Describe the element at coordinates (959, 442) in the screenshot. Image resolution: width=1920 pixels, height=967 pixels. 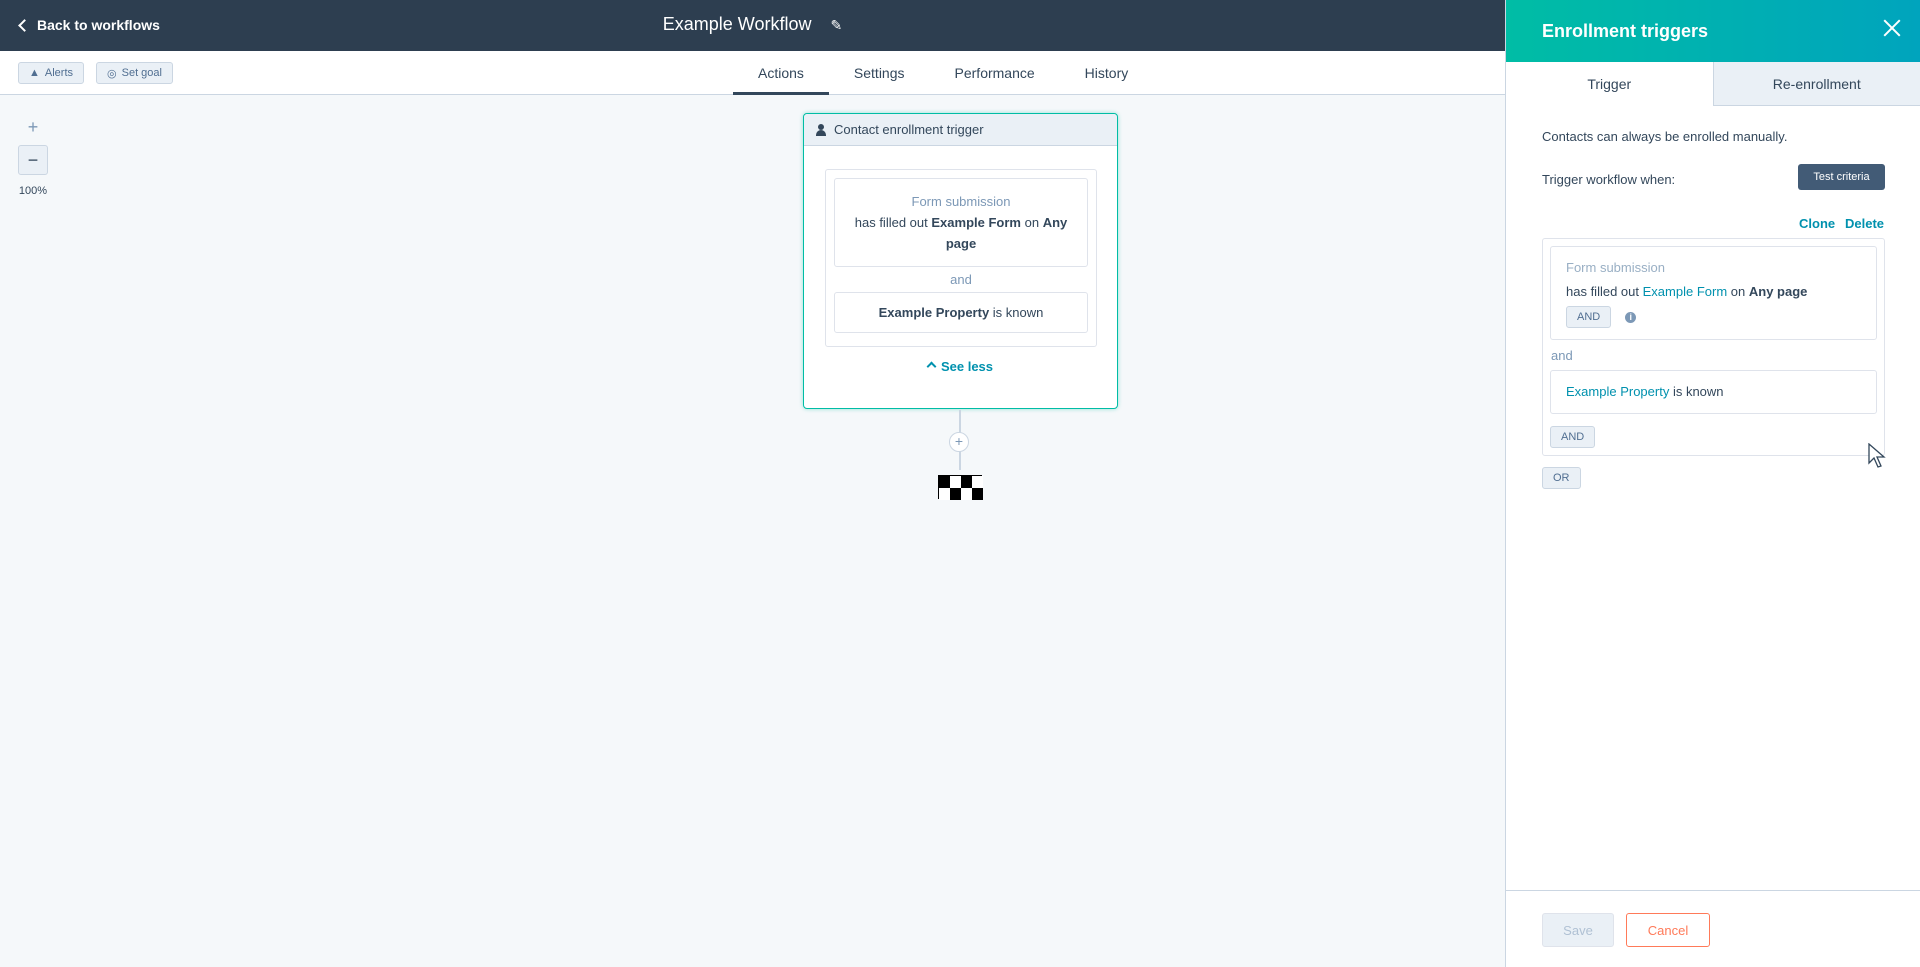
I see `add-action-button: +` at that location.